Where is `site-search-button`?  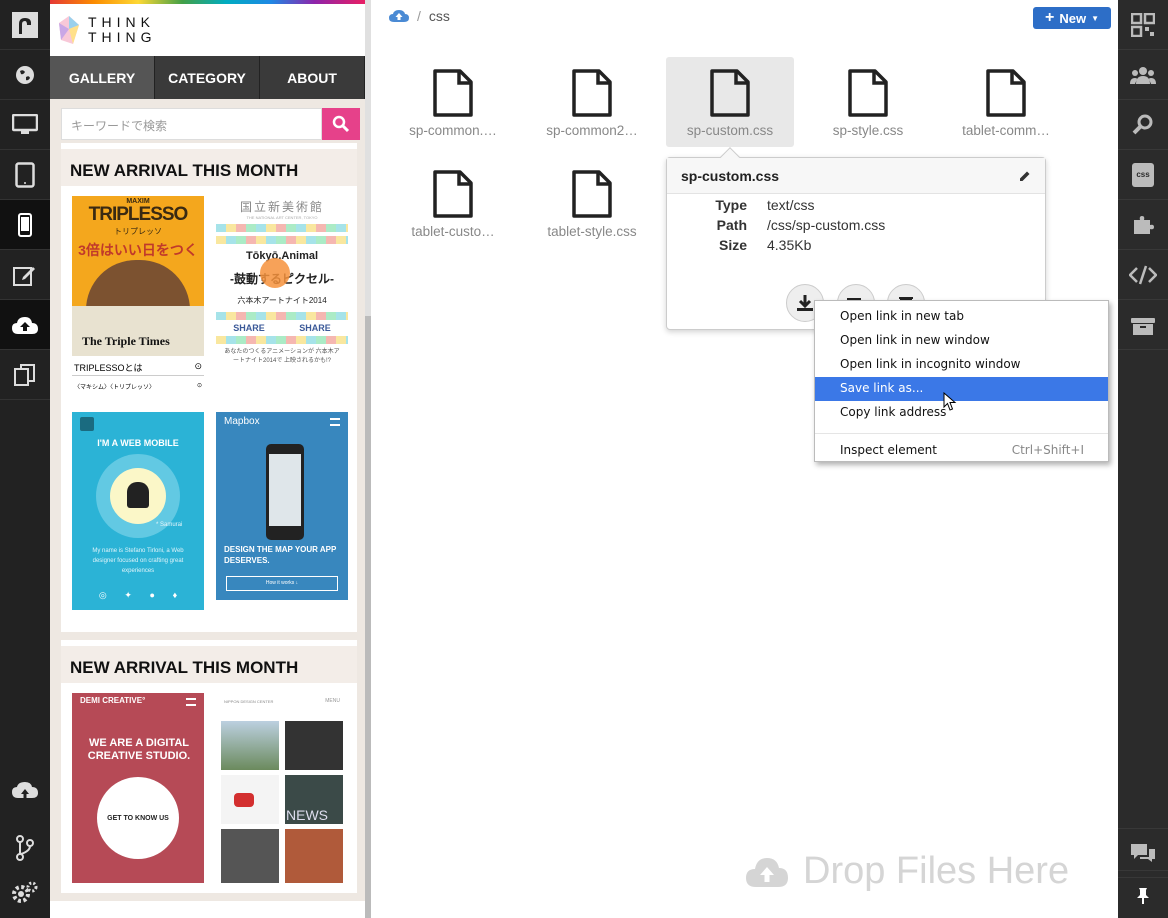 site-search-button is located at coordinates (341, 124).